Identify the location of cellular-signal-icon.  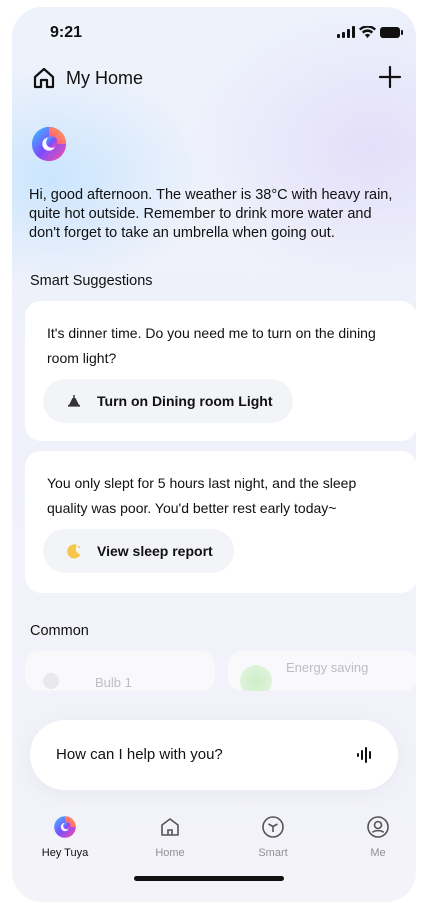
(346, 32).